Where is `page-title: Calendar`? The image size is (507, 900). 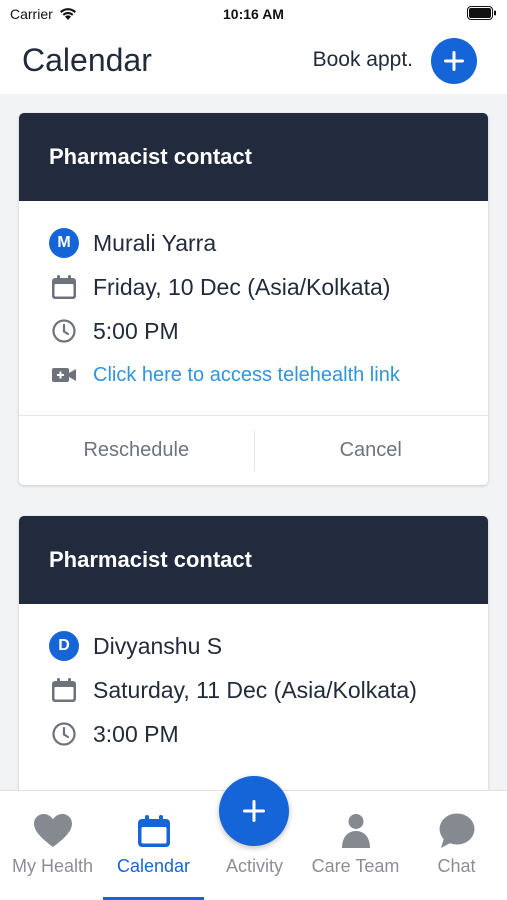 page-title: Calendar is located at coordinates (87, 60).